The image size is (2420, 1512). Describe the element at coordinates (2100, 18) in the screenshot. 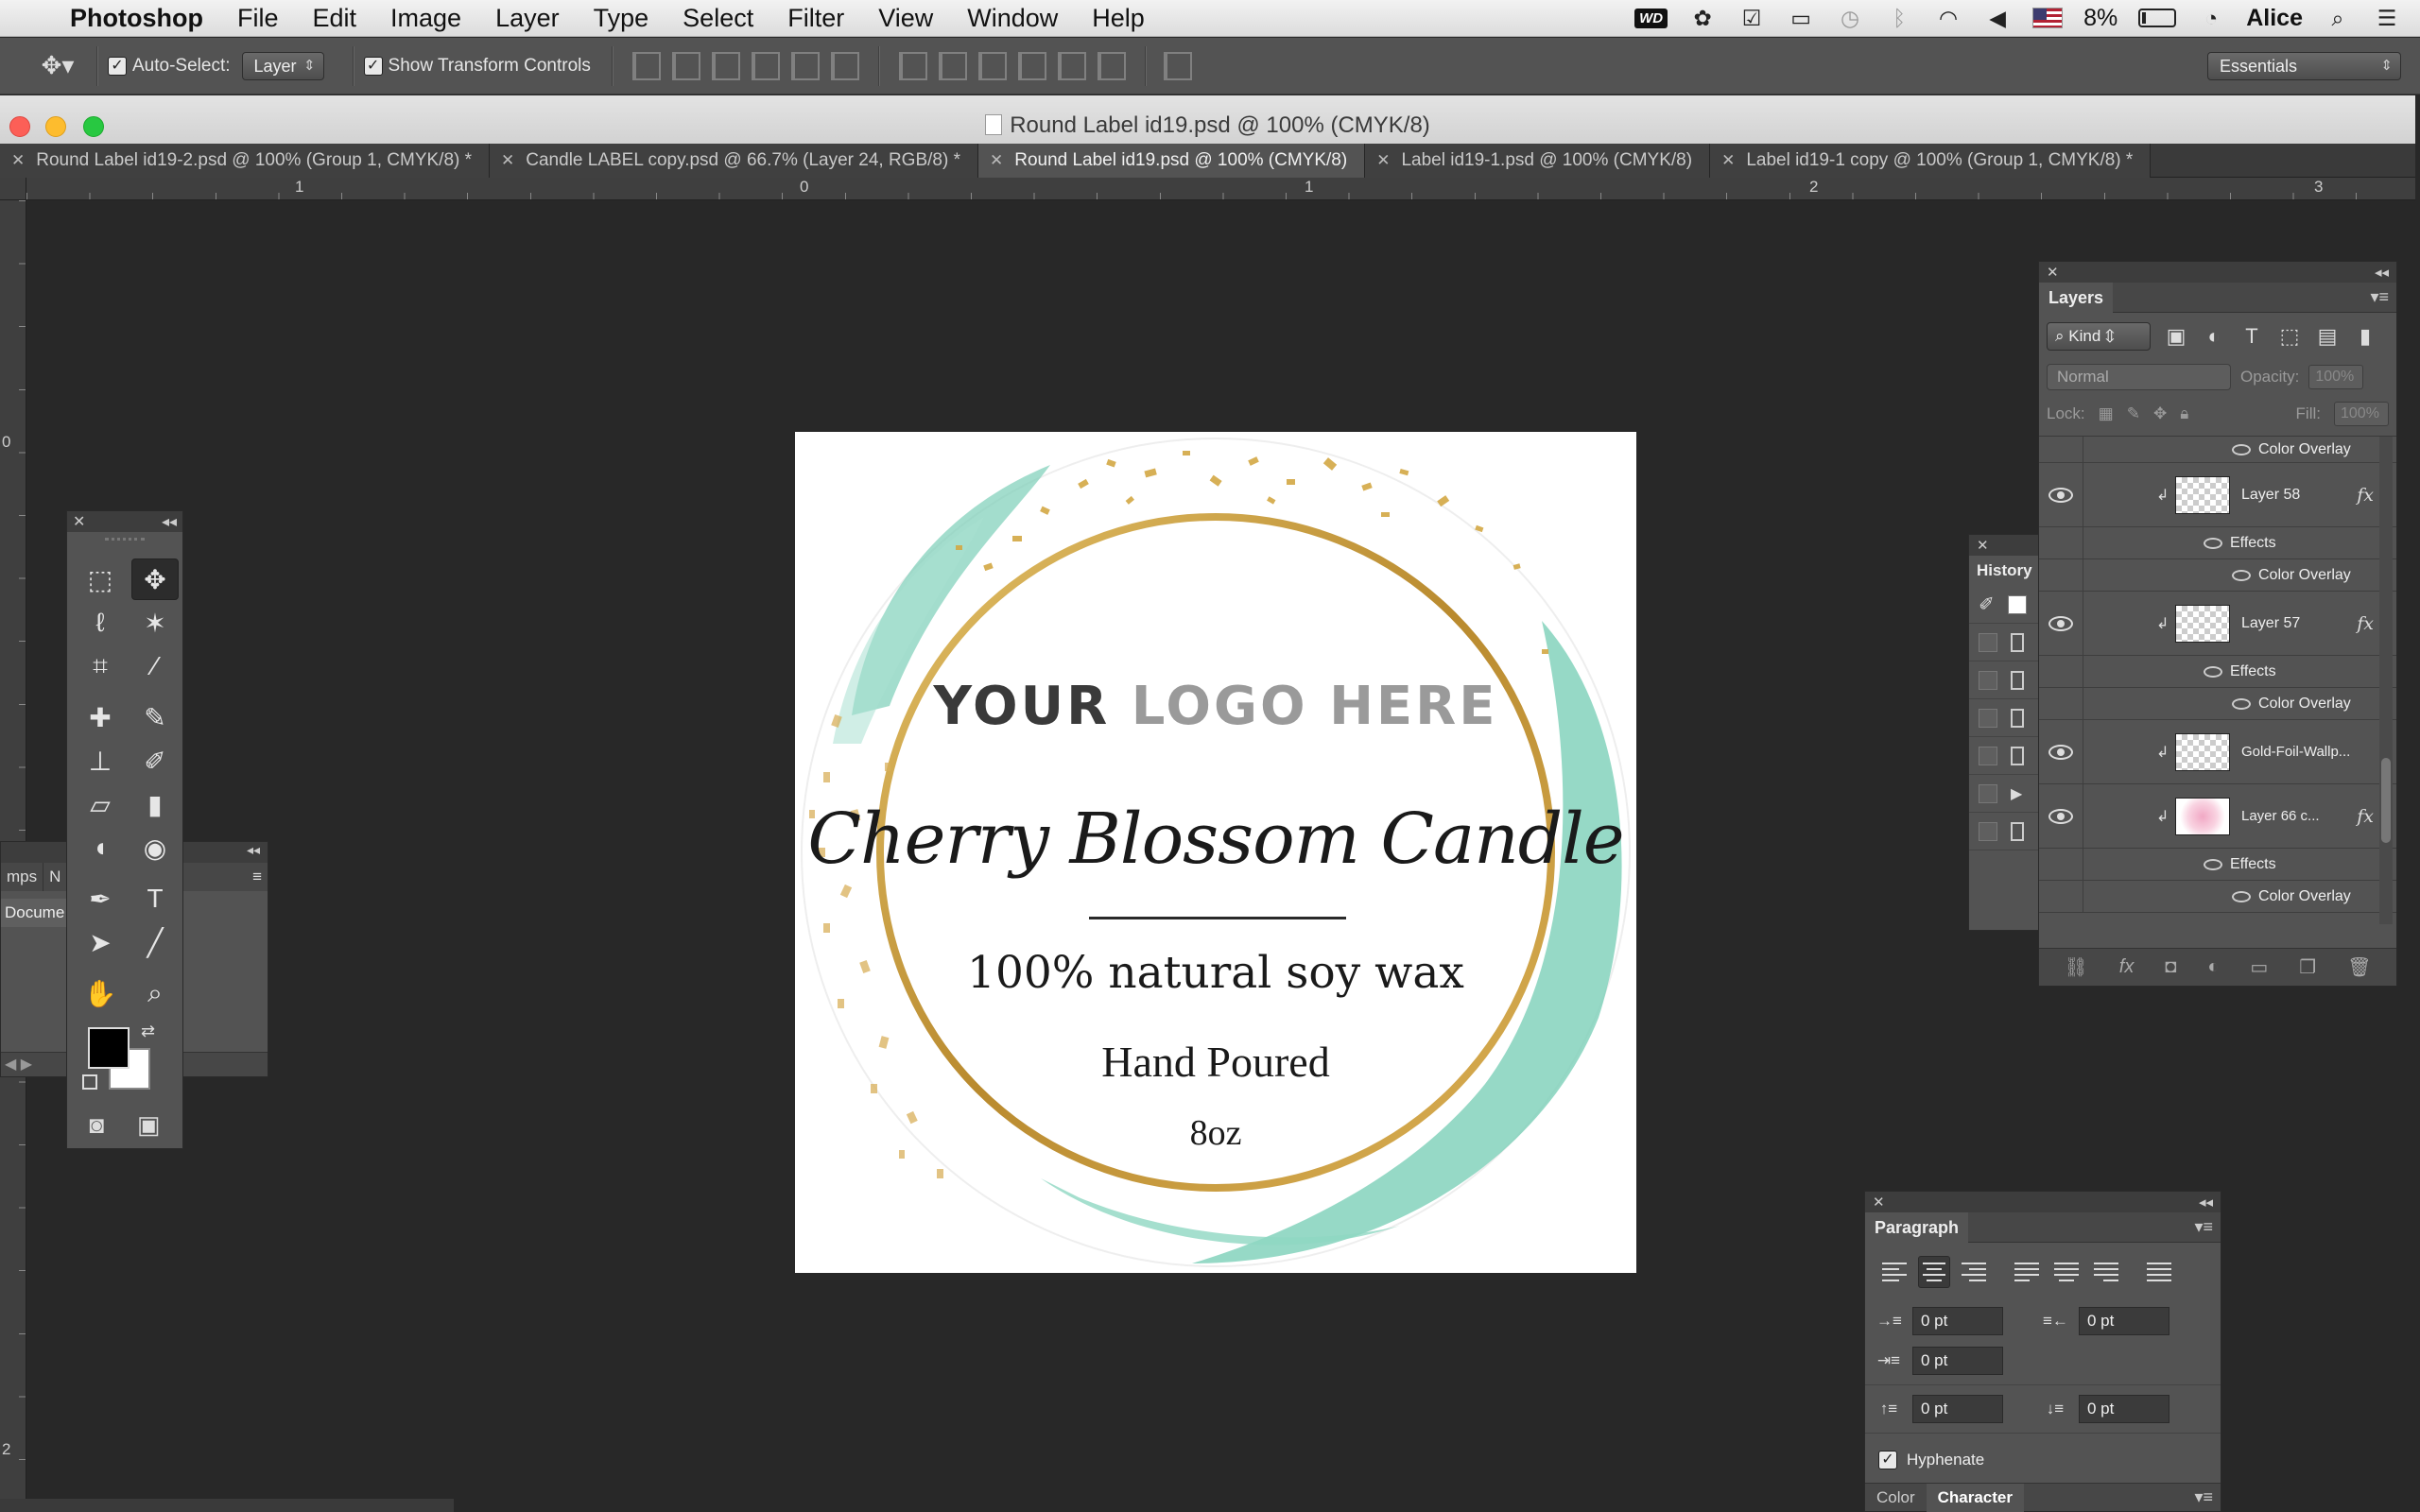

I see `battery-percent: 8%` at that location.